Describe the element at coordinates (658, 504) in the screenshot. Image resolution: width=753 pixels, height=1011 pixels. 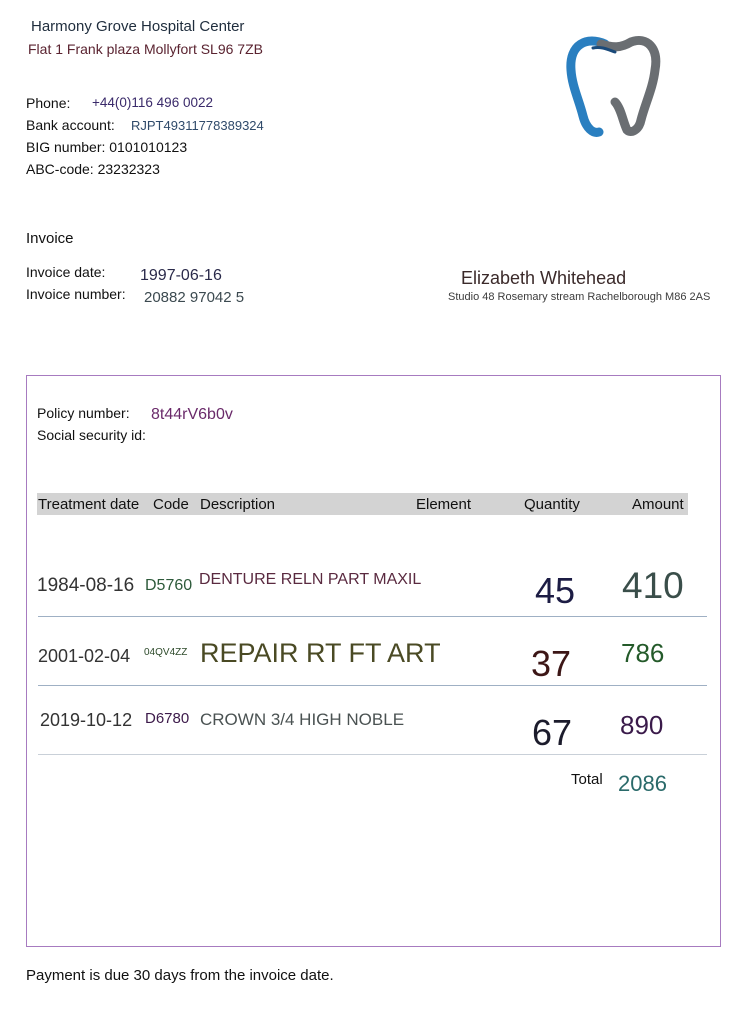
I see `header-amount: Amount` at that location.